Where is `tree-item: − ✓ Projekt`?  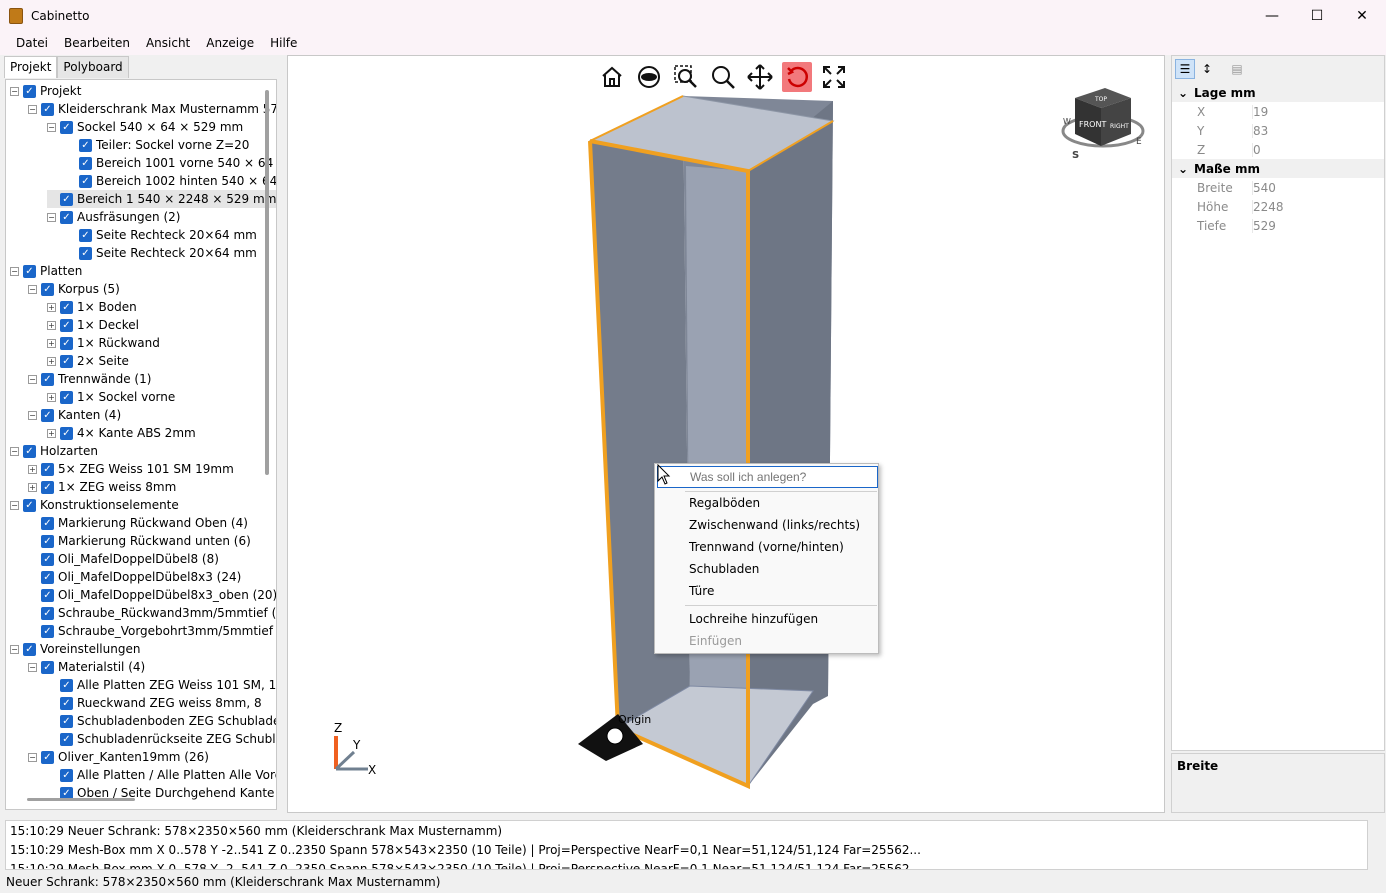
tree-item: − ✓ Projekt is located at coordinates (45, 91).